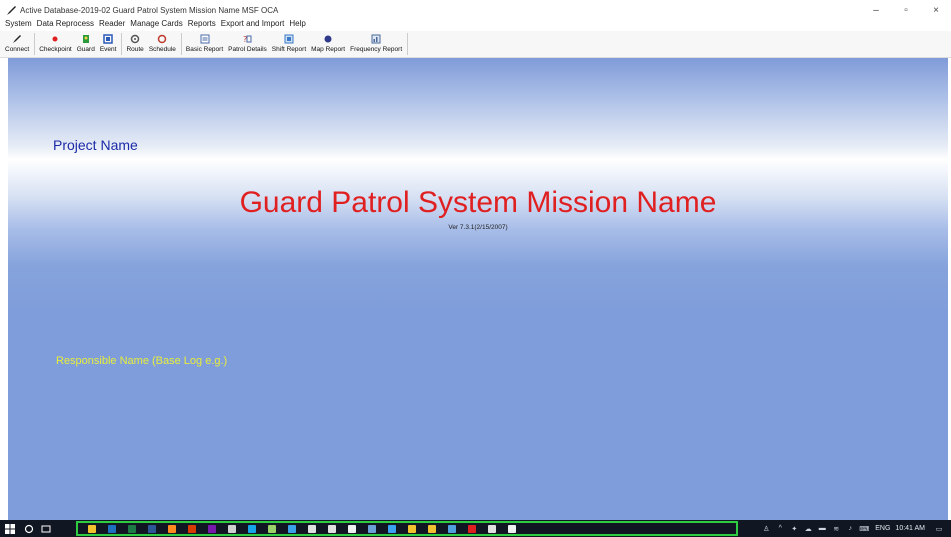 The width and height of the screenshot is (951, 537). What do you see at coordinates (478, 227) in the screenshot?
I see `version-label: Ver 7.3.1(2/15/2007)` at bounding box center [478, 227].